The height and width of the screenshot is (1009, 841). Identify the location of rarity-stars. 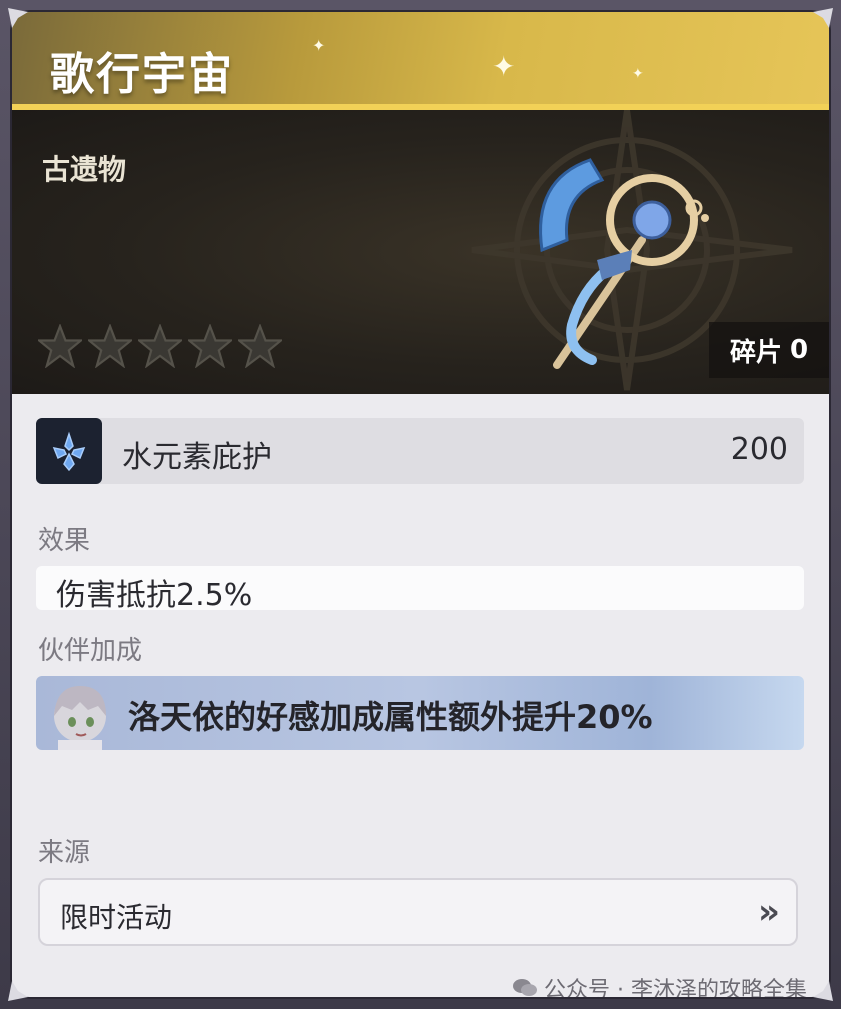
(160, 346).